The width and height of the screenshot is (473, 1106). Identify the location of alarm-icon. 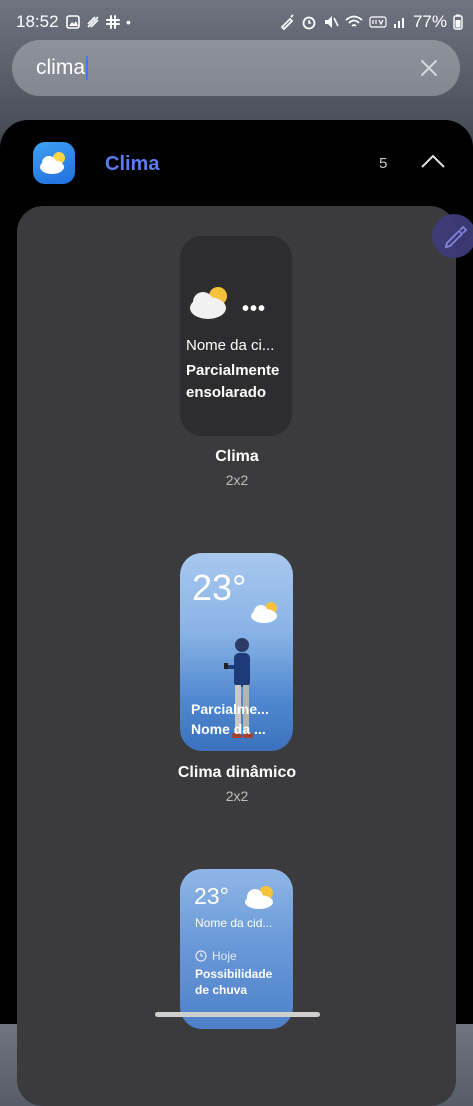
(309, 23).